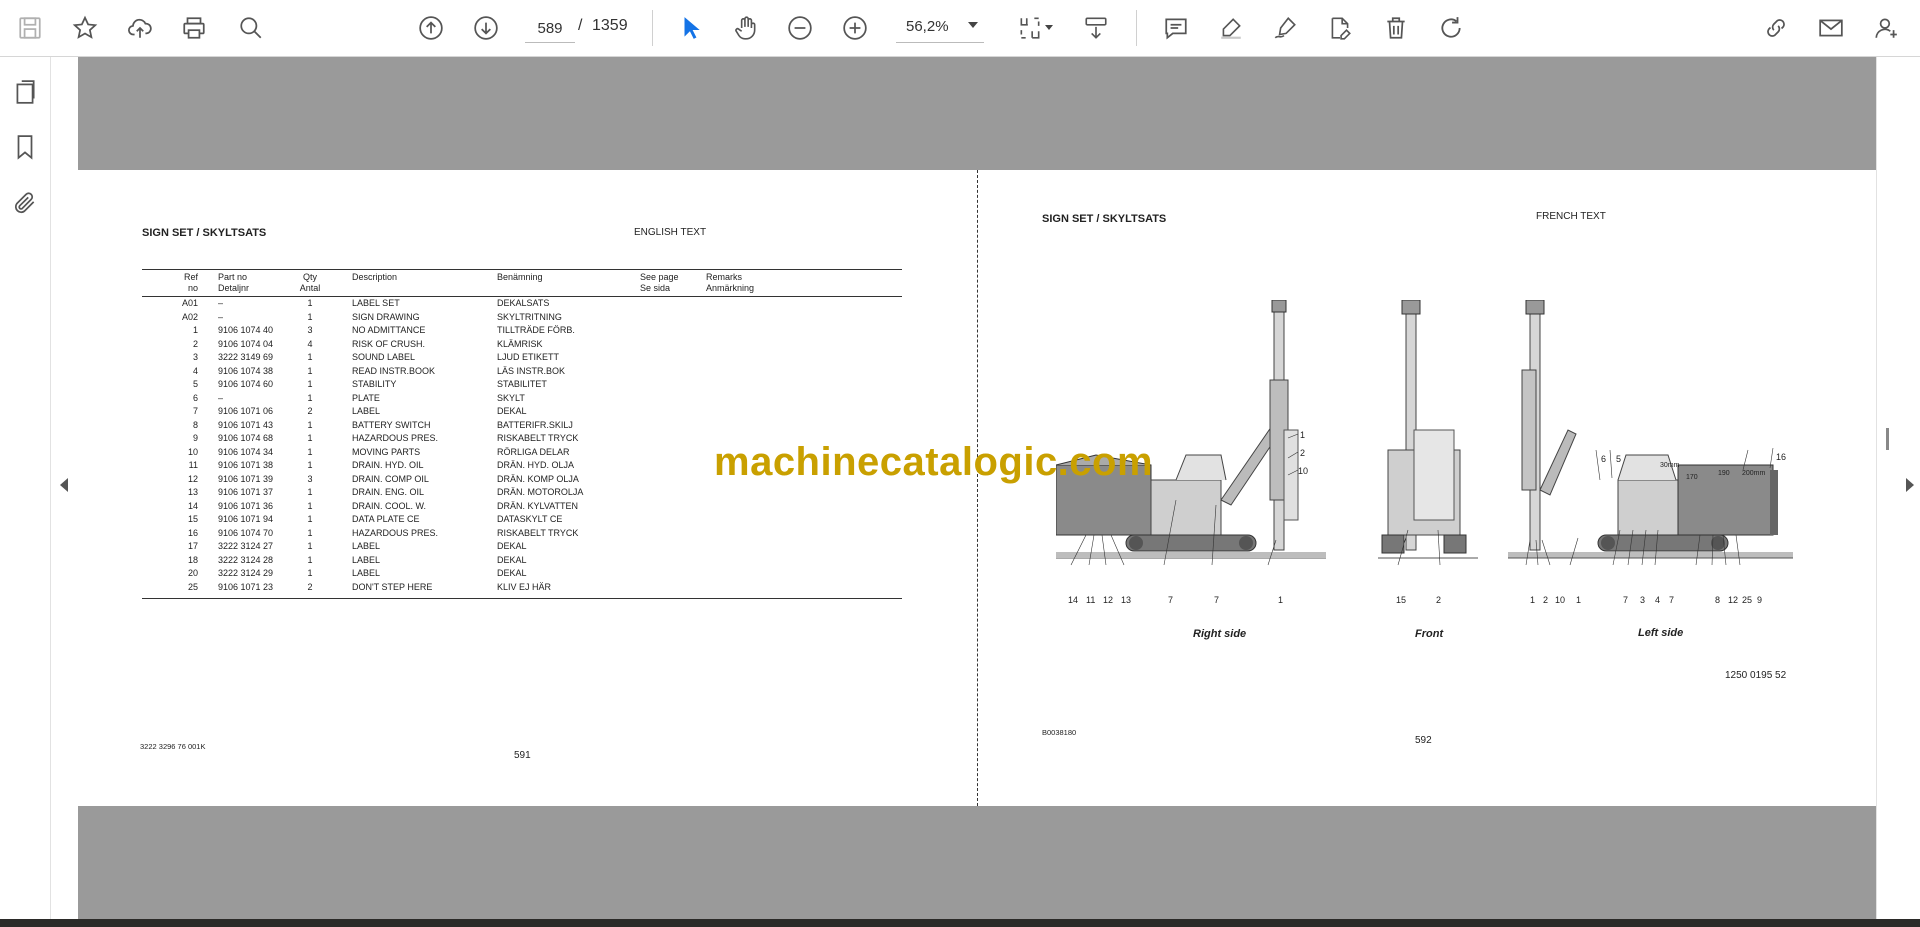 The image size is (1920, 927). What do you see at coordinates (511, 397) in the screenshot?
I see `cell-ben: SKYLT` at bounding box center [511, 397].